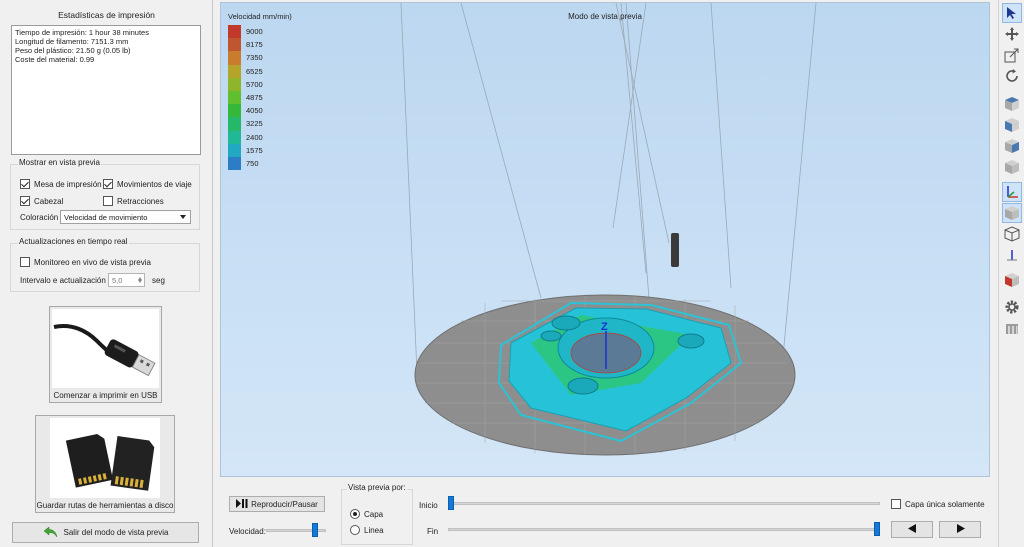 The height and width of the screenshot is (547, 1024). What do you see at coordinates (39, 217) in the screenshot?
I see `coloring-label: Coloración` at bounding box center [39, 217].